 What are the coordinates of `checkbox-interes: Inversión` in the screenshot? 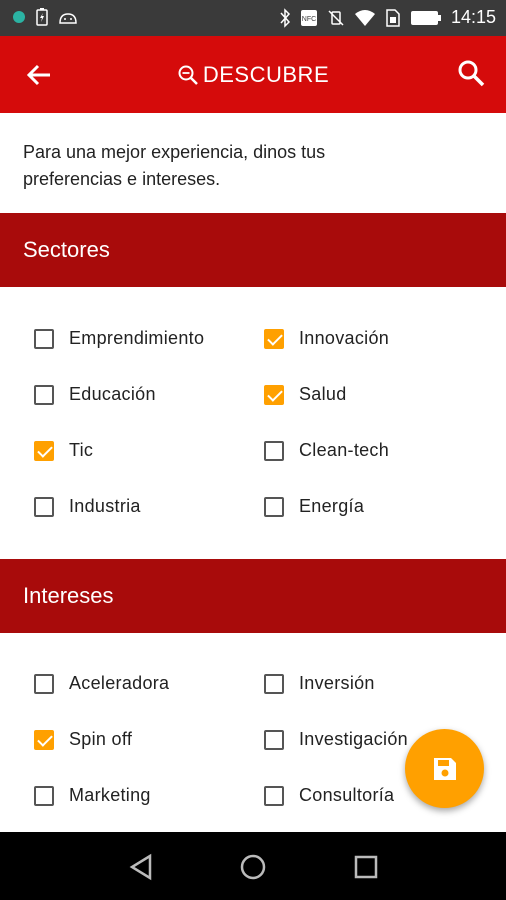 It's located at (319, 683).